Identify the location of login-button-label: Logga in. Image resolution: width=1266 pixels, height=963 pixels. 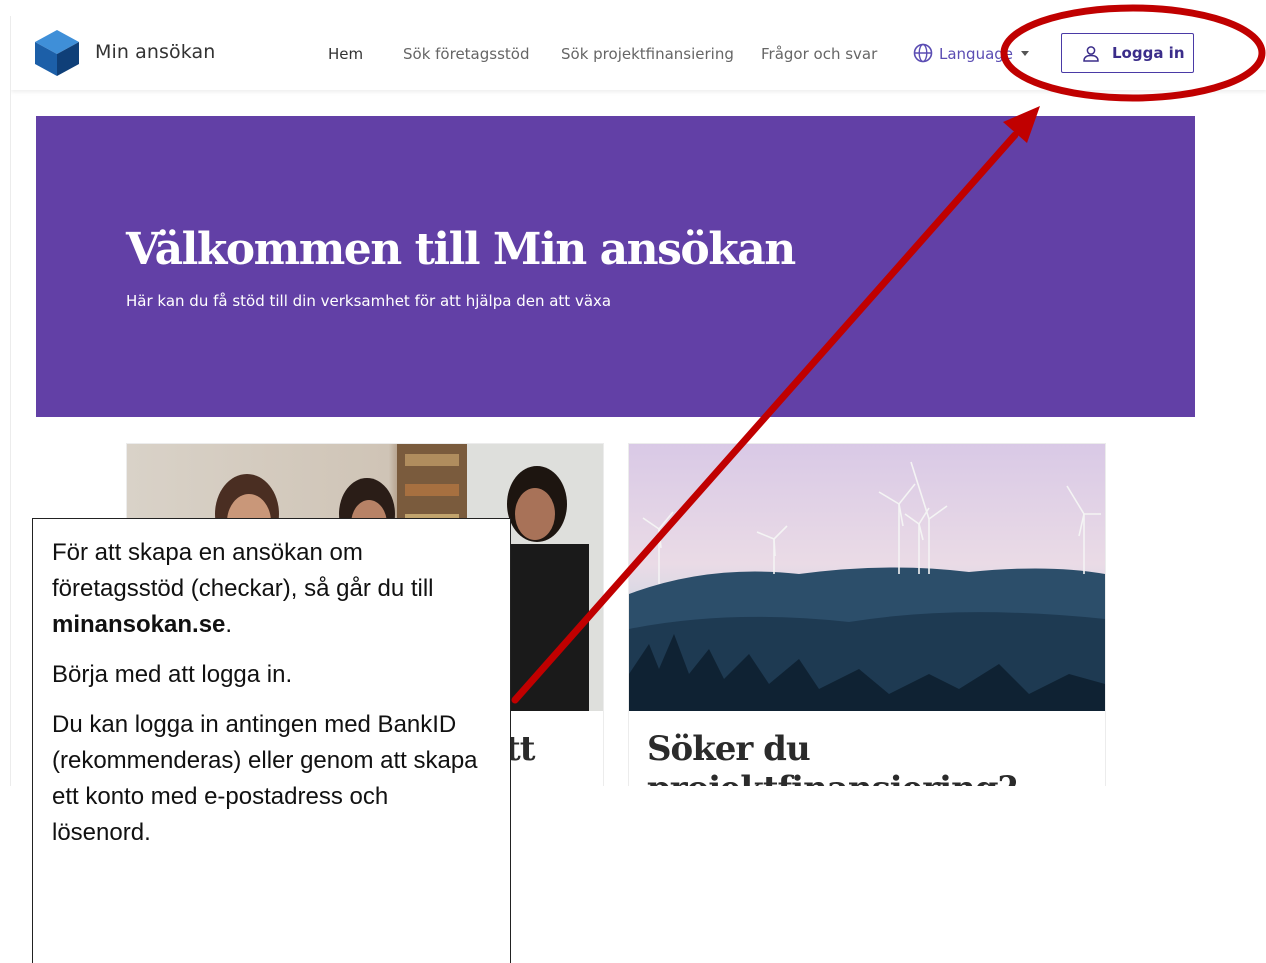
(1148, 53).